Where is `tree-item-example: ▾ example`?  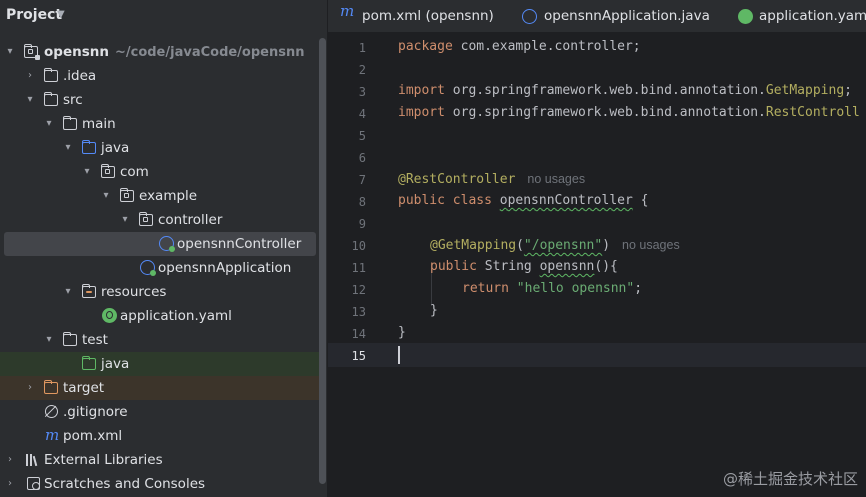 tree-item-example: ▾ example is located at coordinates (163, 196).